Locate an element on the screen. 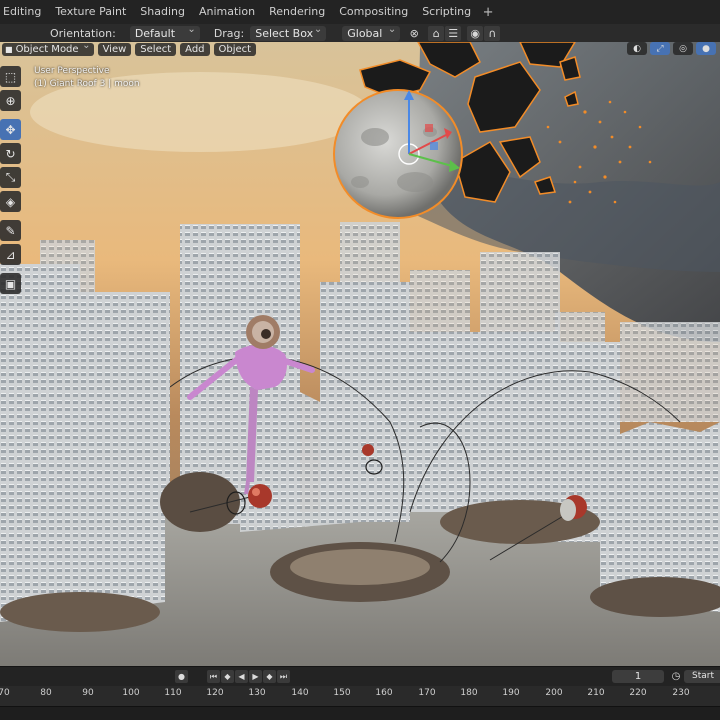  view-menu: View is located at coordinates (114, 49).